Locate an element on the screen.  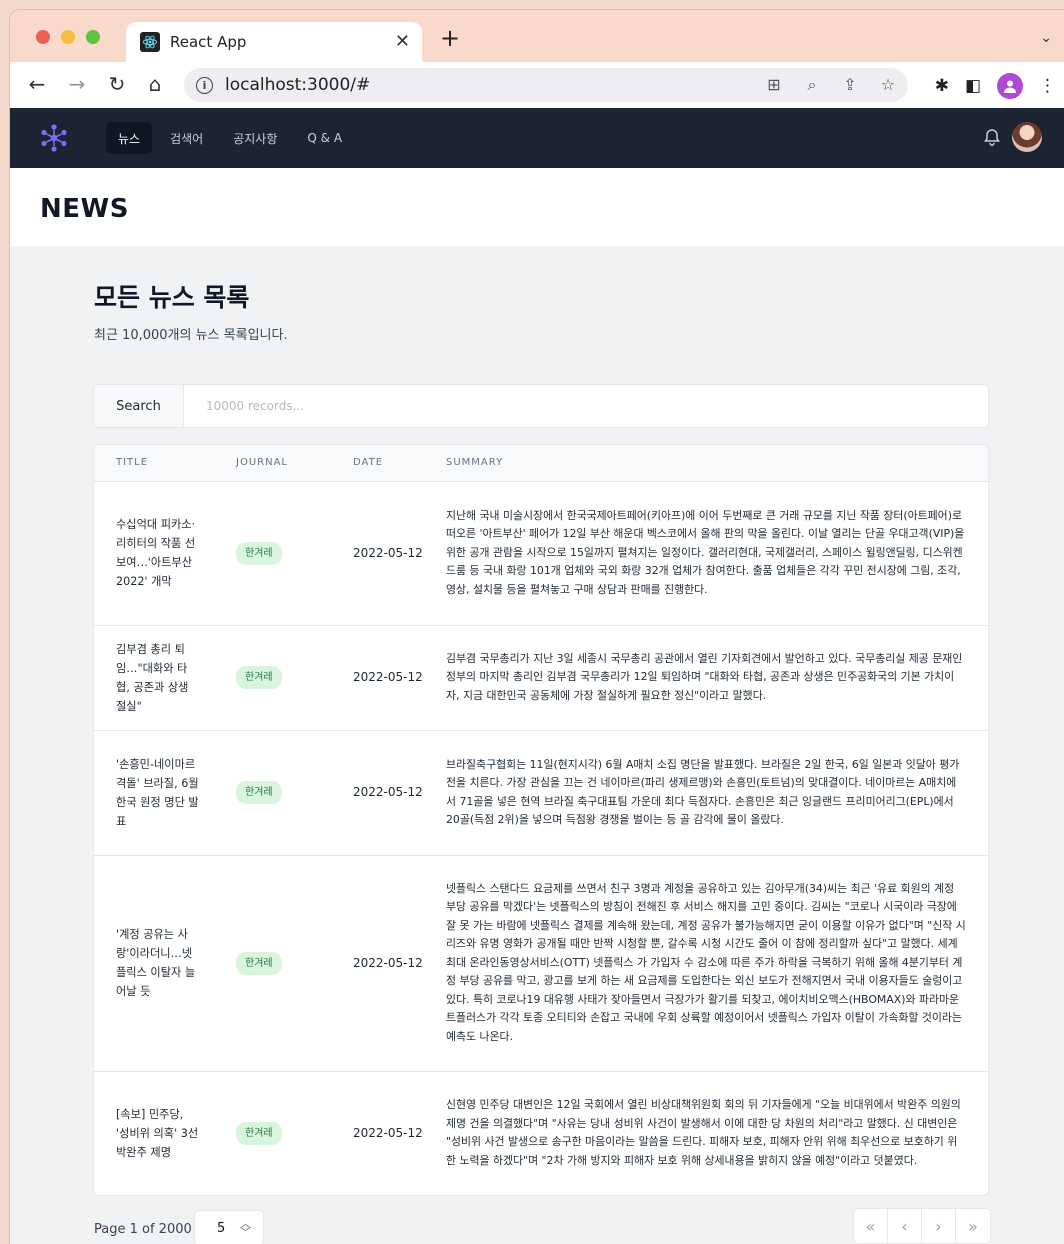
page-title: NEWS is located at coordinates (84, 209).